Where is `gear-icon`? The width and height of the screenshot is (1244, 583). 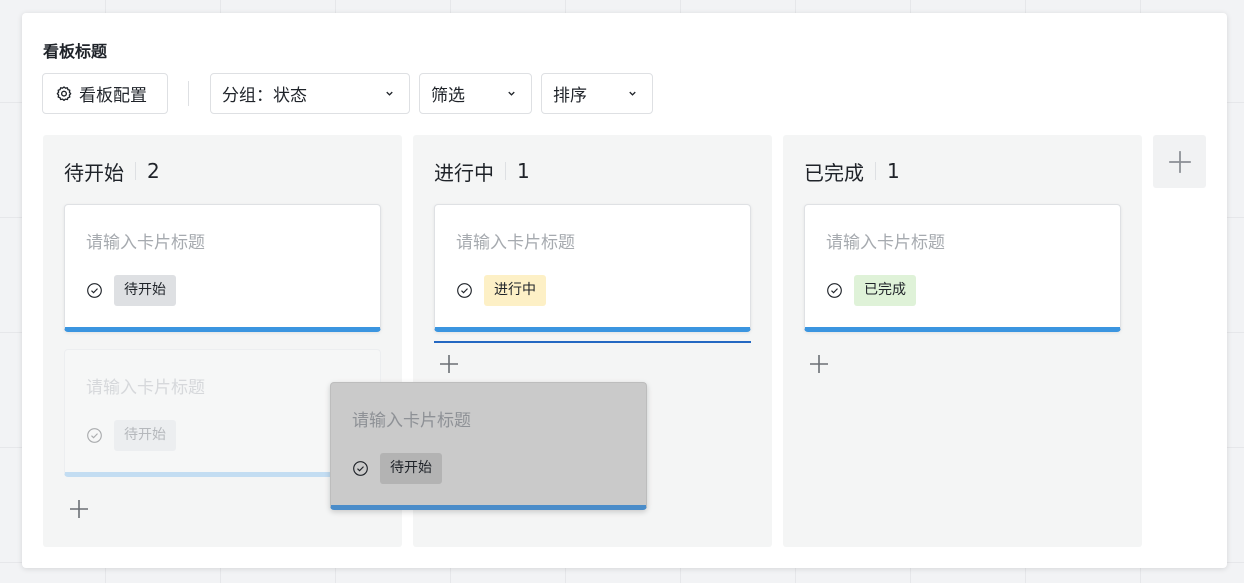 gear-icon is located at coordinates (64, 93).